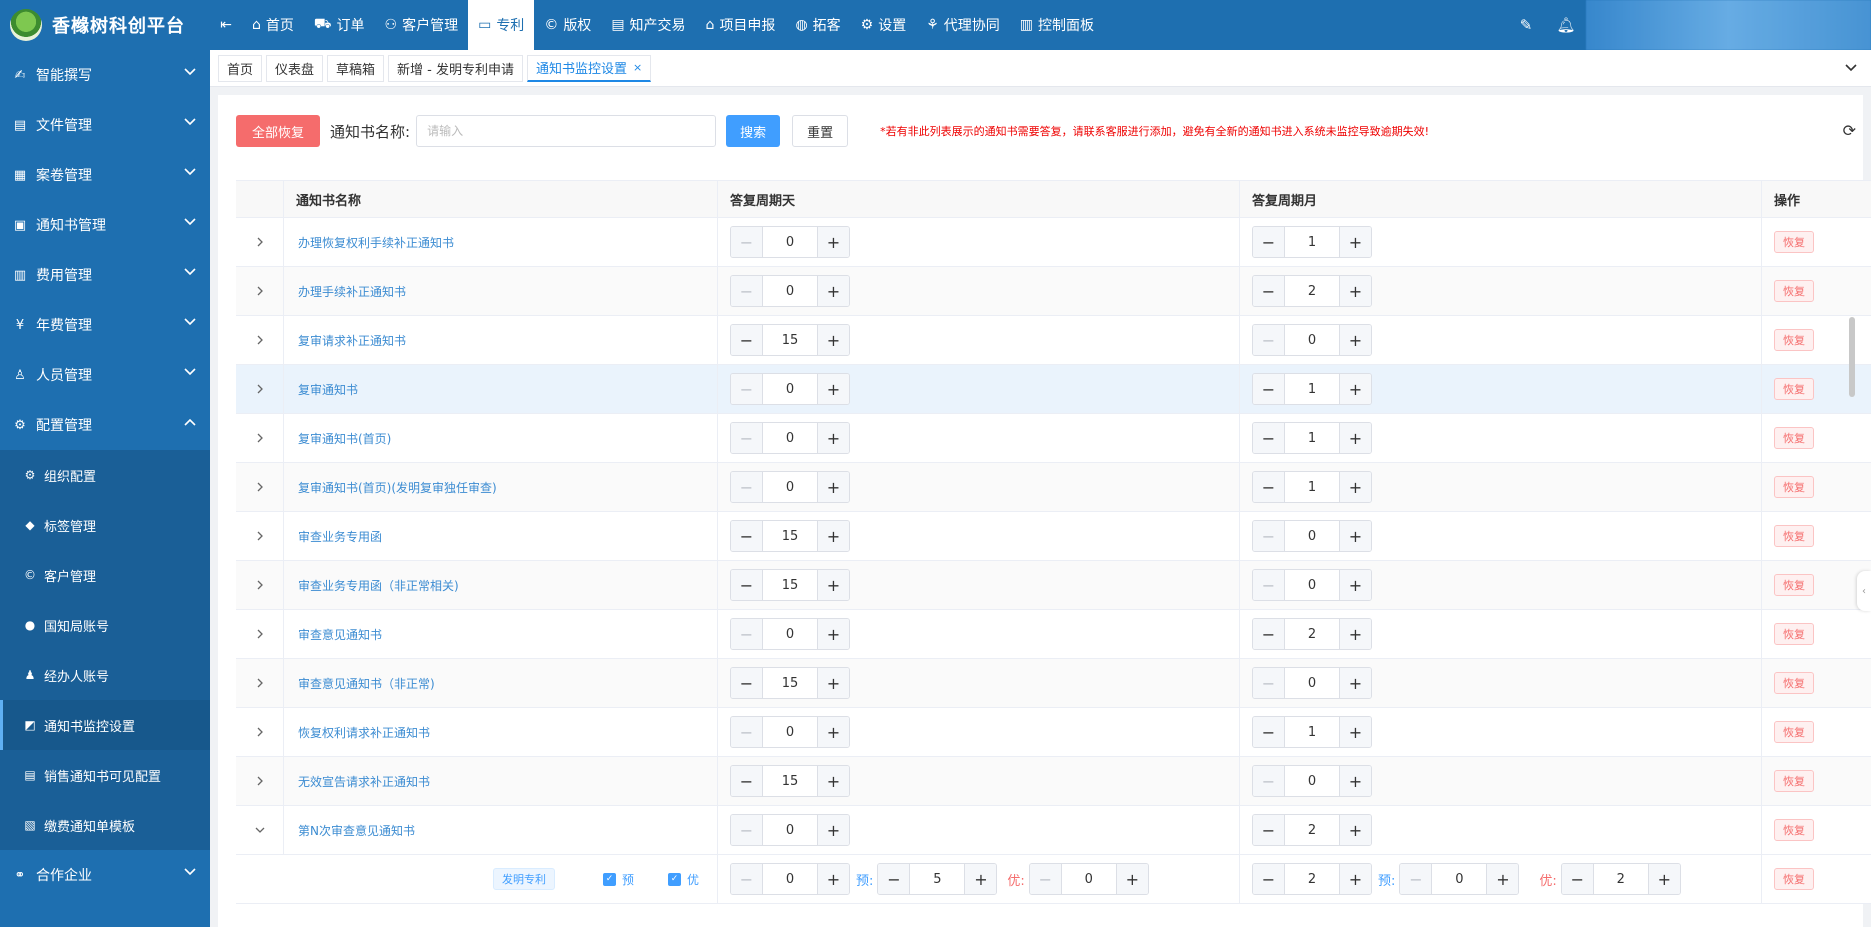  What do you see at coordinates (295, 68) in the screenshot?
I see `tab: 仪表盘` at bounding box center [295, 68].